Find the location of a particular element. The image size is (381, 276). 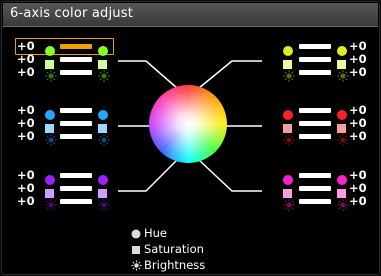

left-group-2-brightness-row: +0 is located at coordinates (66, 137).